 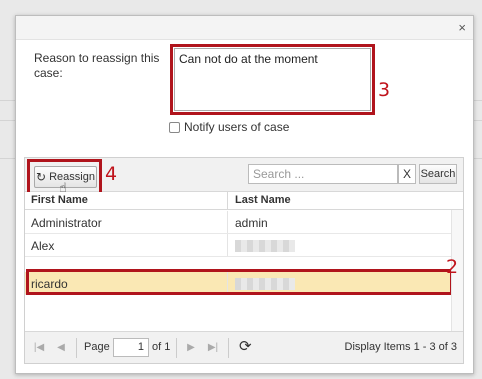 I want to click on reason-highlight: Can not do at the moment, so click(x=272, y=79).